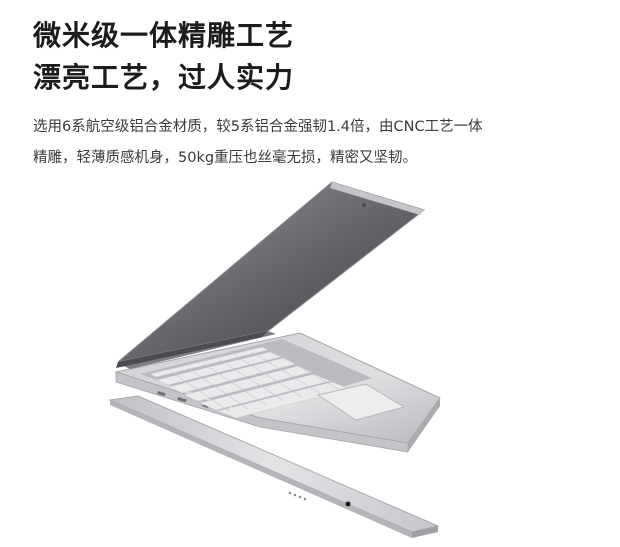  I want to click on vent-icon, so click(297, 496).